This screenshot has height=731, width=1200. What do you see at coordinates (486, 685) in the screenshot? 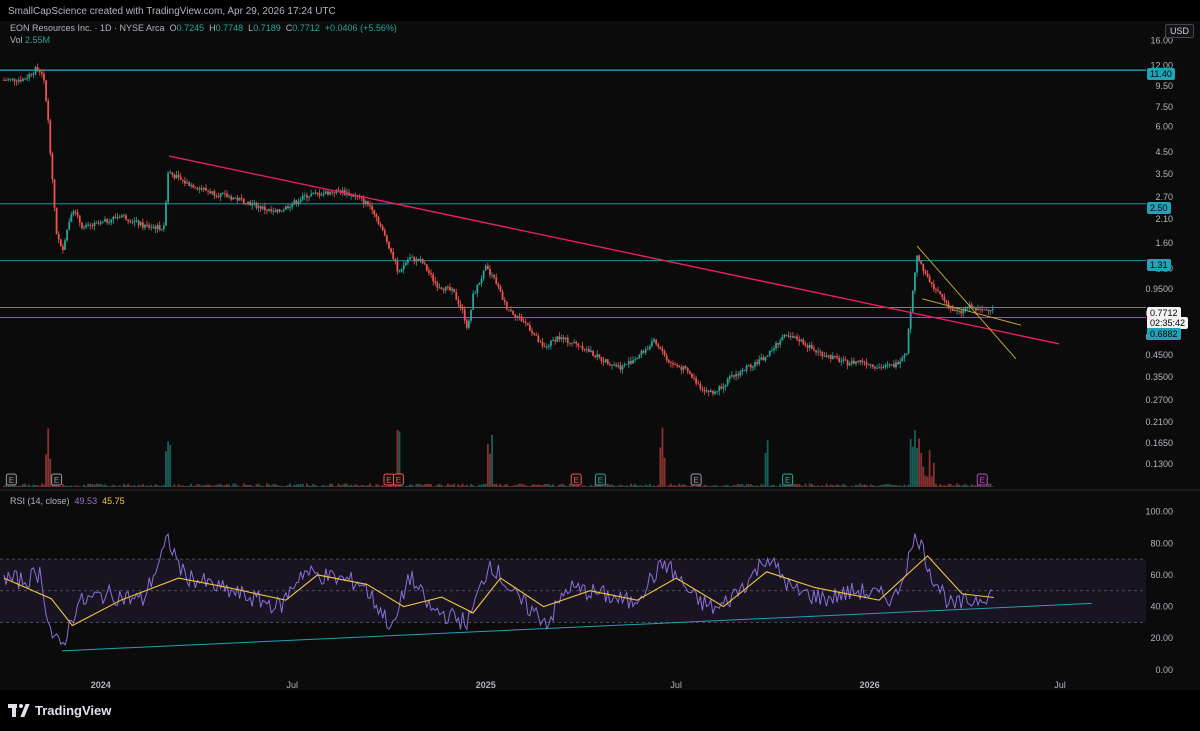
I see `time-axis-tick: 2025` at bounding box center [486, 685].